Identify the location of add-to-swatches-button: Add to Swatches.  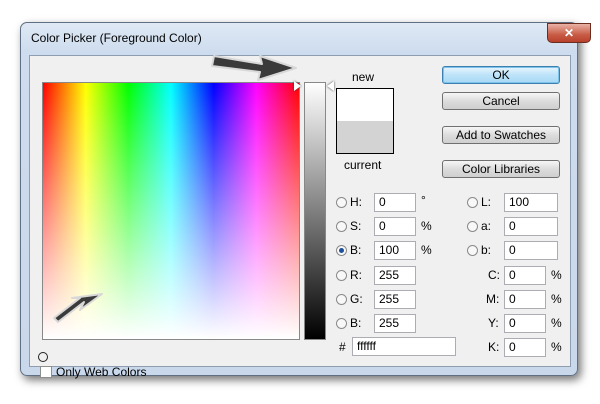
(501, 135).